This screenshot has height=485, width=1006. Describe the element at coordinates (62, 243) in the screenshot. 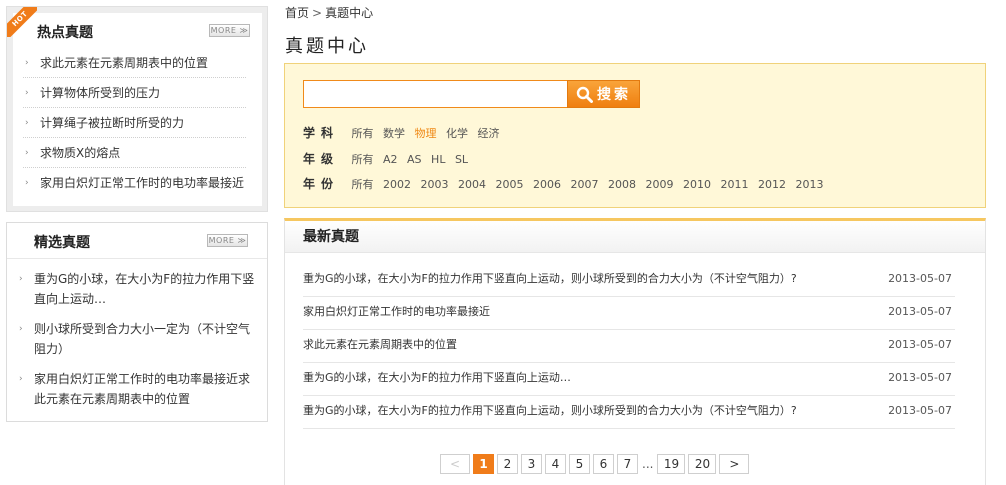

I see `picked-questions-title: 精选真题` at that location.